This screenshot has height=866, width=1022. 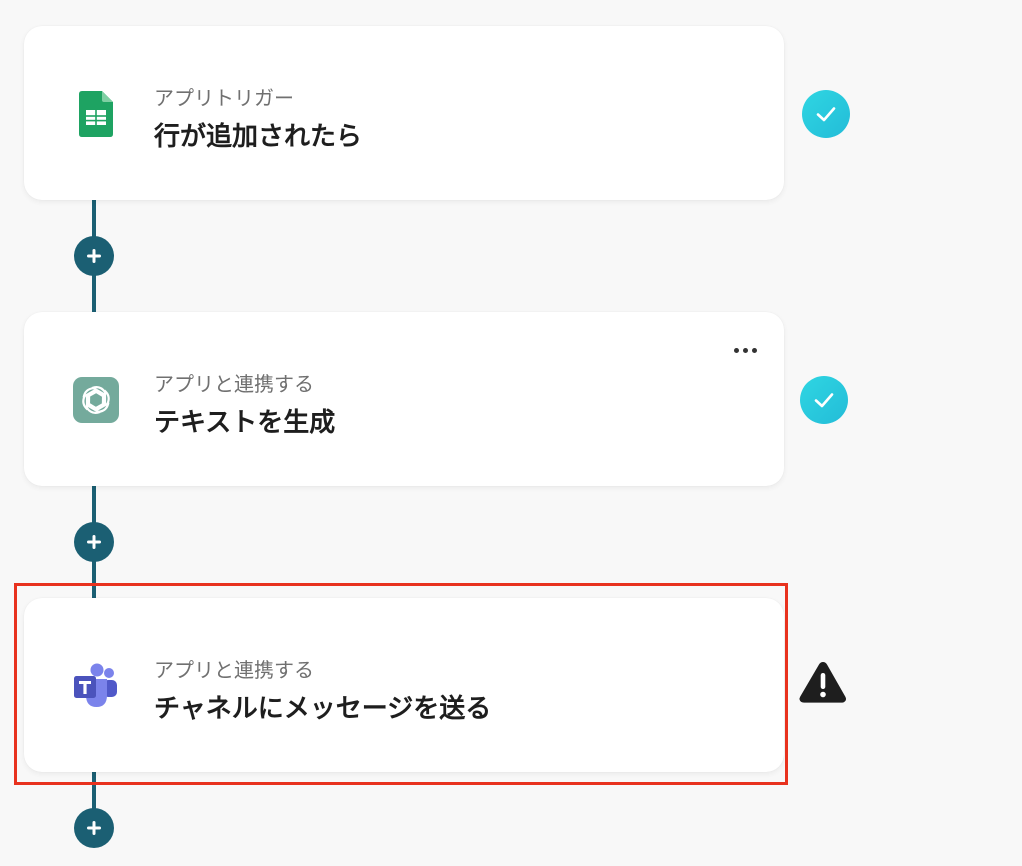 I want to click on step-card-generate-text: アプリと連携する テキストを生成, so click(x=404, y=399).